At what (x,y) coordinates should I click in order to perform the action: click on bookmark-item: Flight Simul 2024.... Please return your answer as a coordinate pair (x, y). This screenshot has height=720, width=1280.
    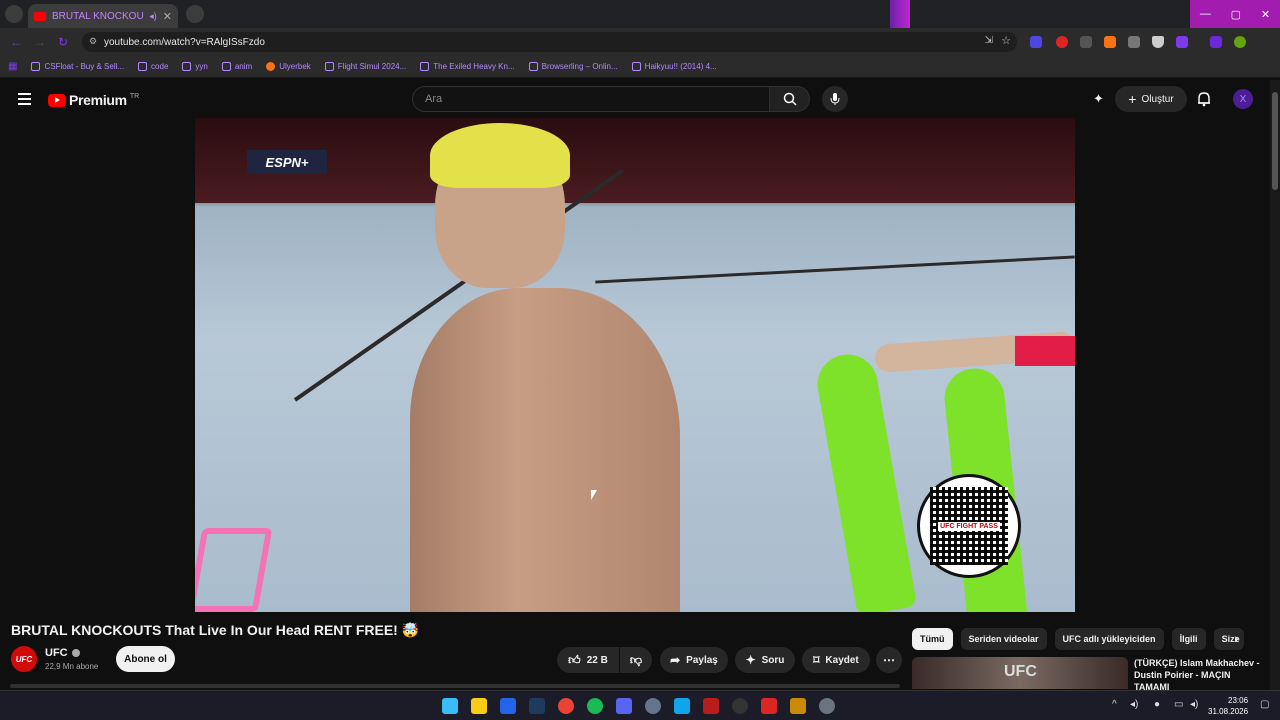
    Looking at the image, I should click on (365, 66).